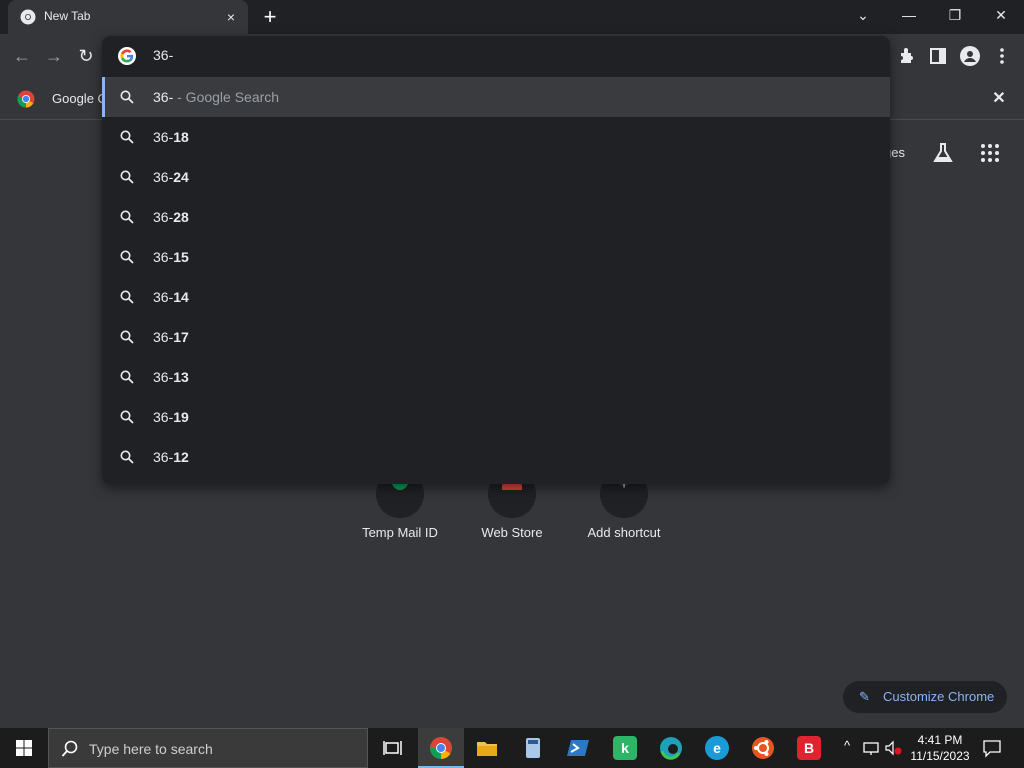 The image size is (1024, 768). I want to click on omnibox-suggestion: 36- - Google Search, so click(496, 97).